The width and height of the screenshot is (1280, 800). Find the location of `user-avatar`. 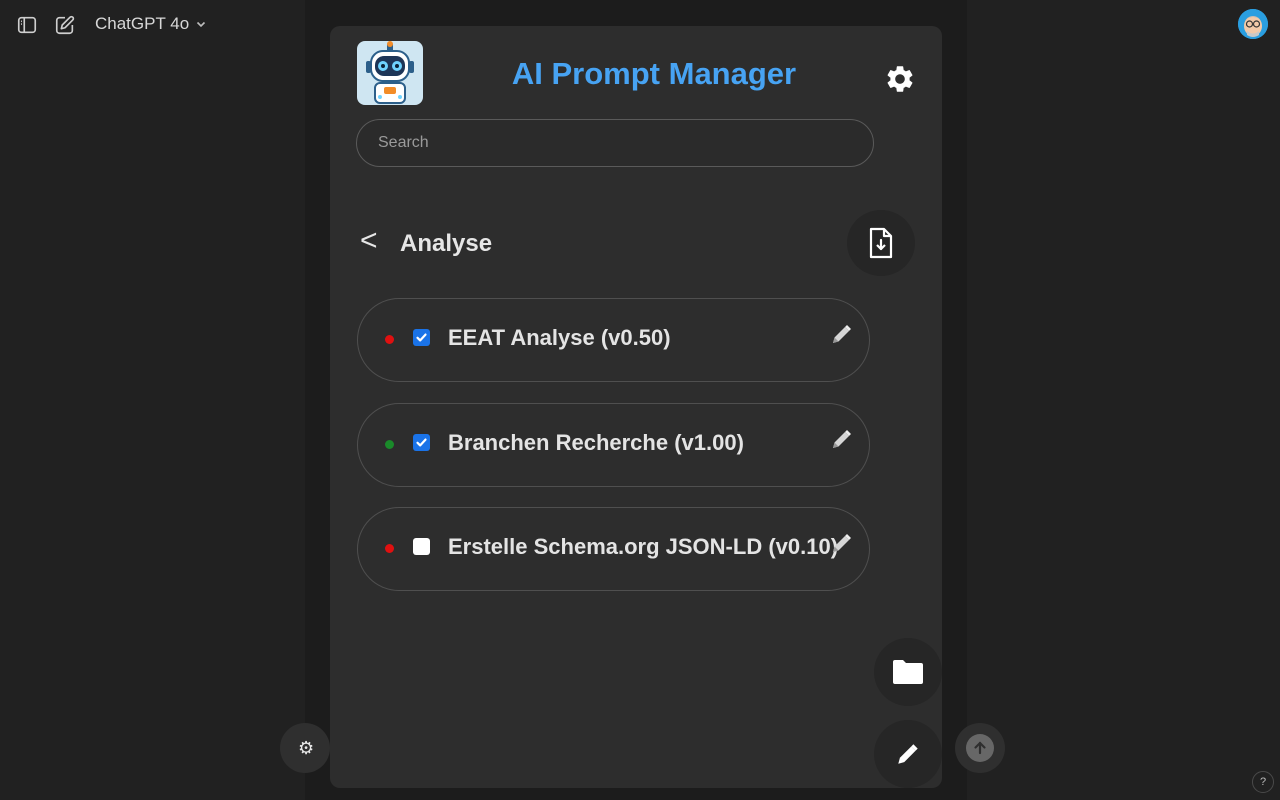

user-avatar is located at coordinates (1253, 24).